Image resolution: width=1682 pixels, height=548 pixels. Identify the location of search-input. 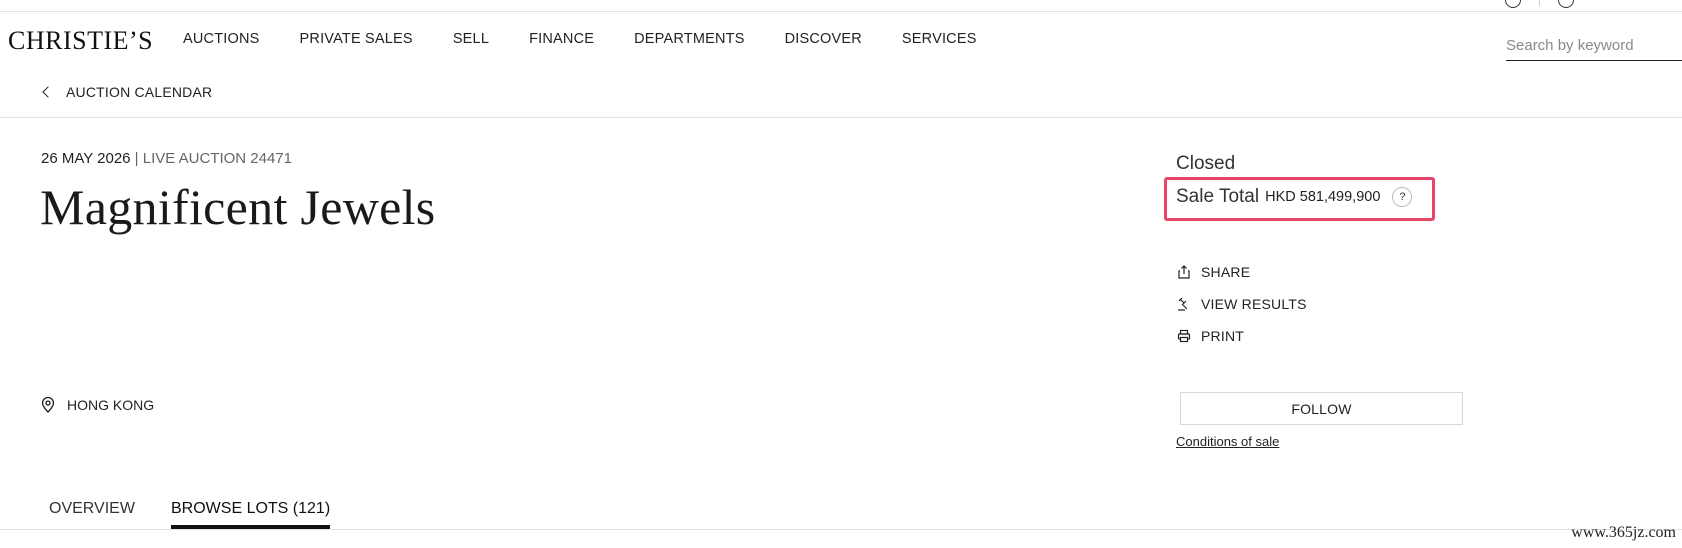
(1594, 45).